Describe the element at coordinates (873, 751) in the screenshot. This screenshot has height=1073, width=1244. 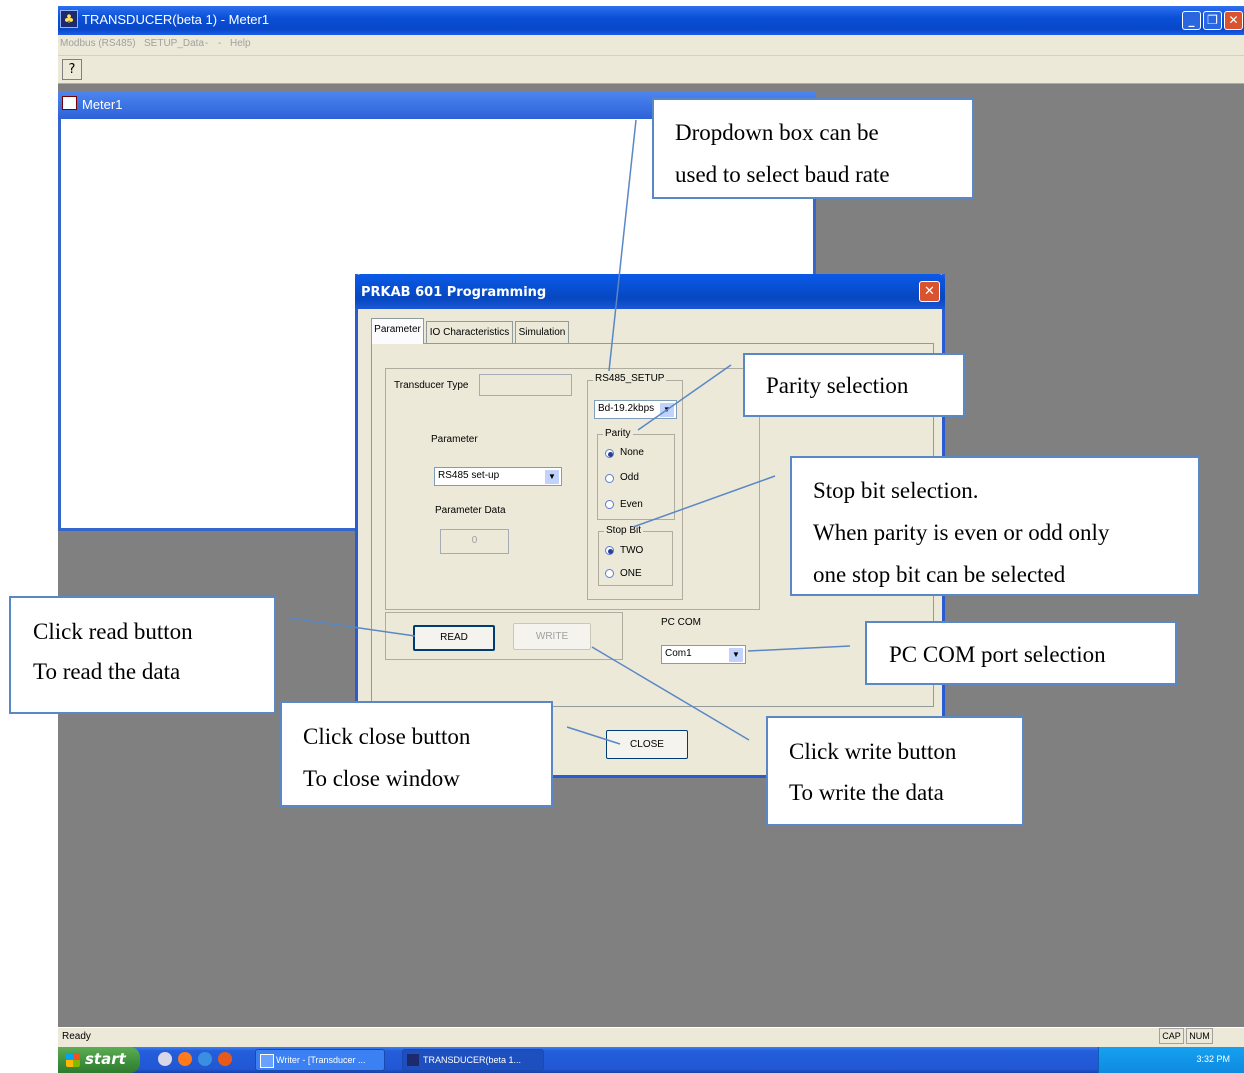
I see `callout-write-line-1: Click write button` at that location.